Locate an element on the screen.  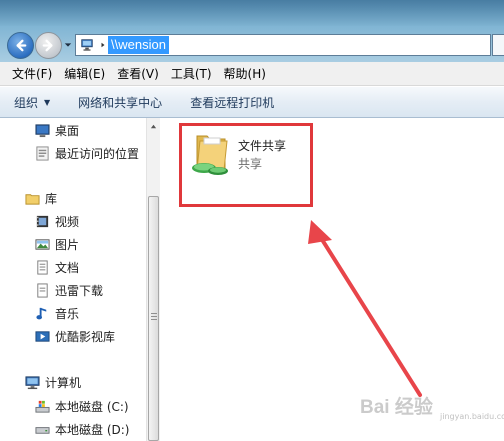
chevron-down-icon: ▼ is located at coordinates (47, 102).